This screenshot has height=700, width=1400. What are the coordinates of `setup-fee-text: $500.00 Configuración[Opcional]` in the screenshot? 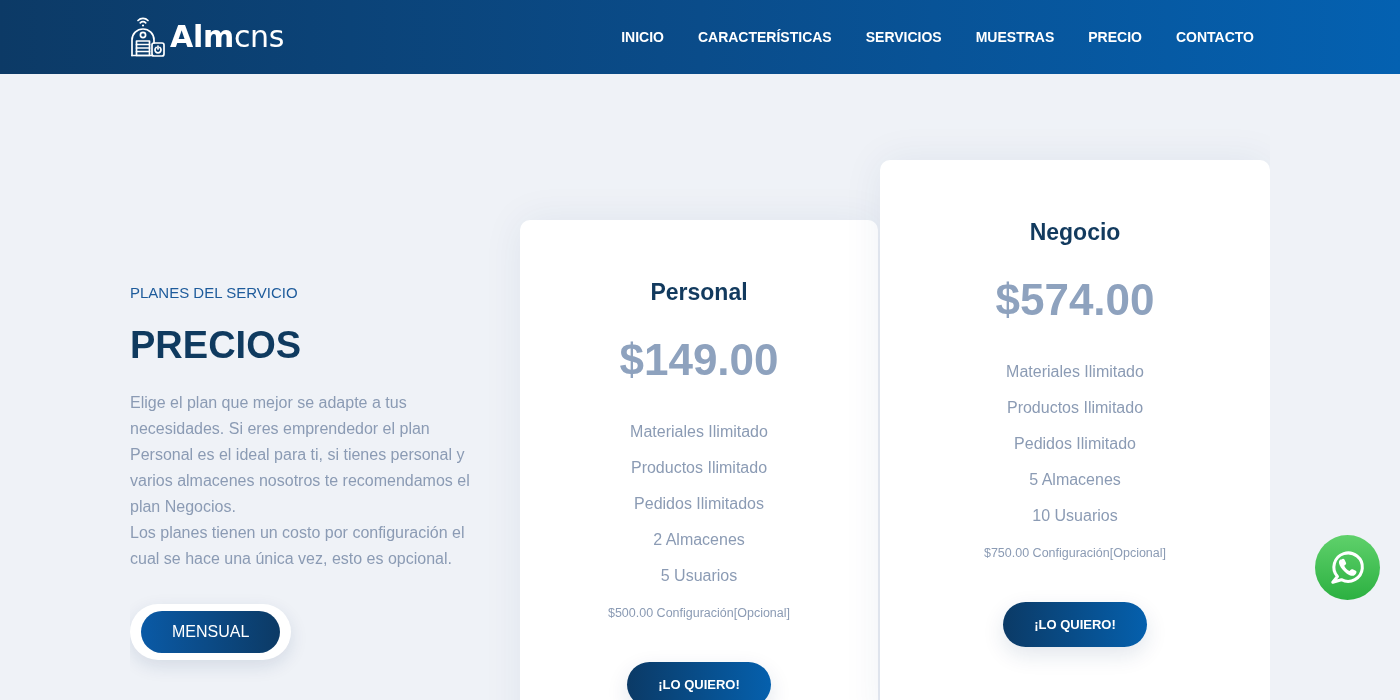 It's located at (699, 613).